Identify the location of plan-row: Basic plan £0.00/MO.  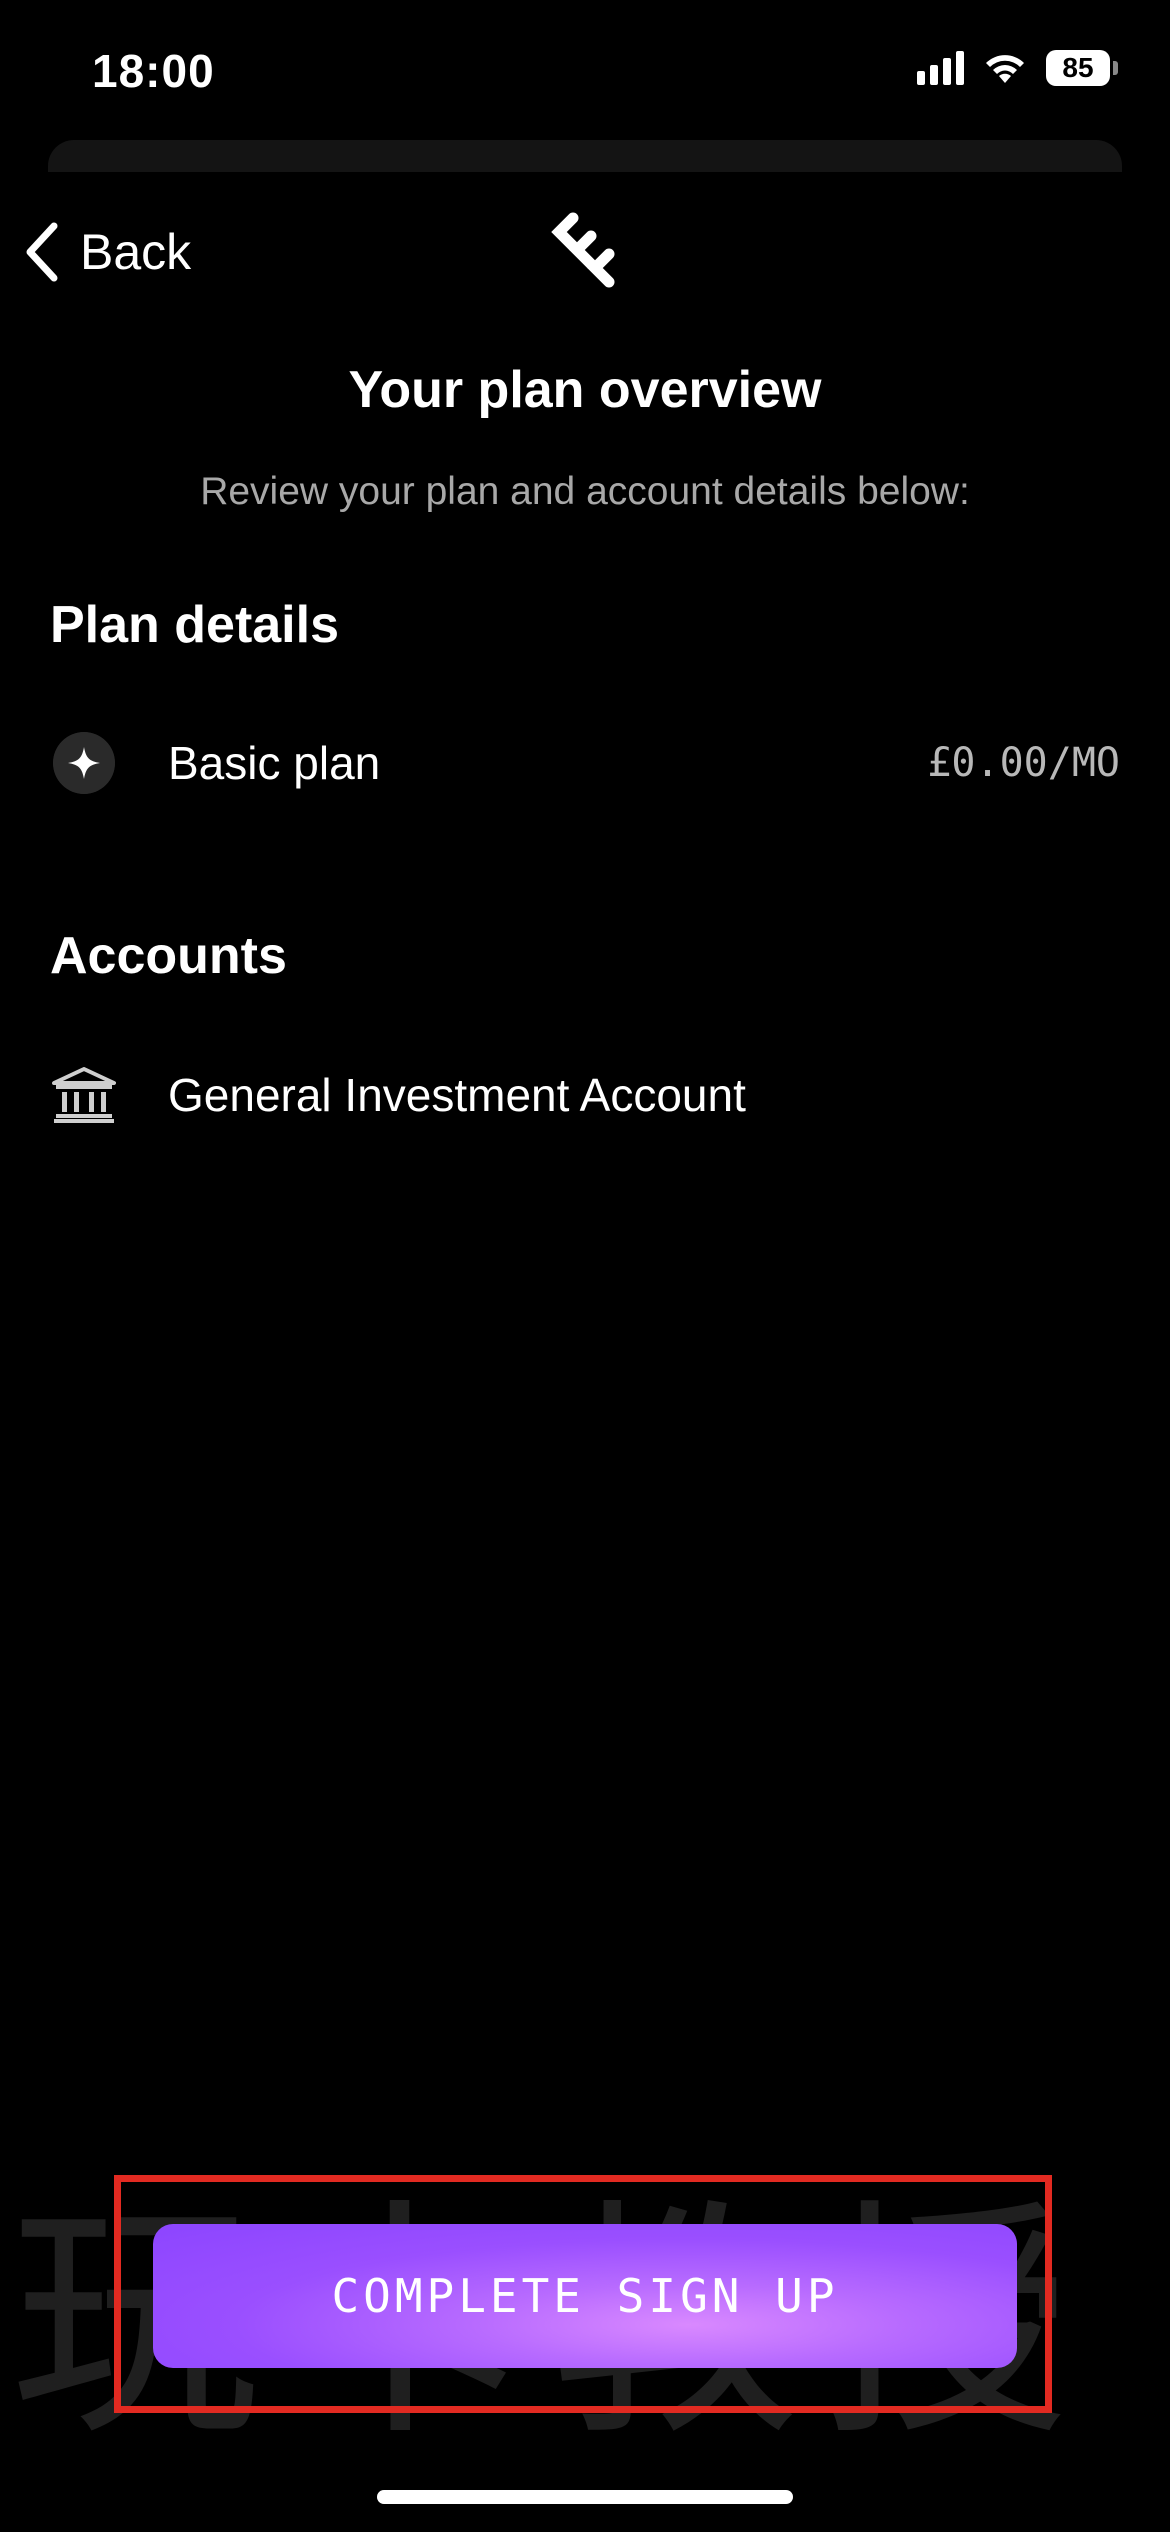
(585, 763).